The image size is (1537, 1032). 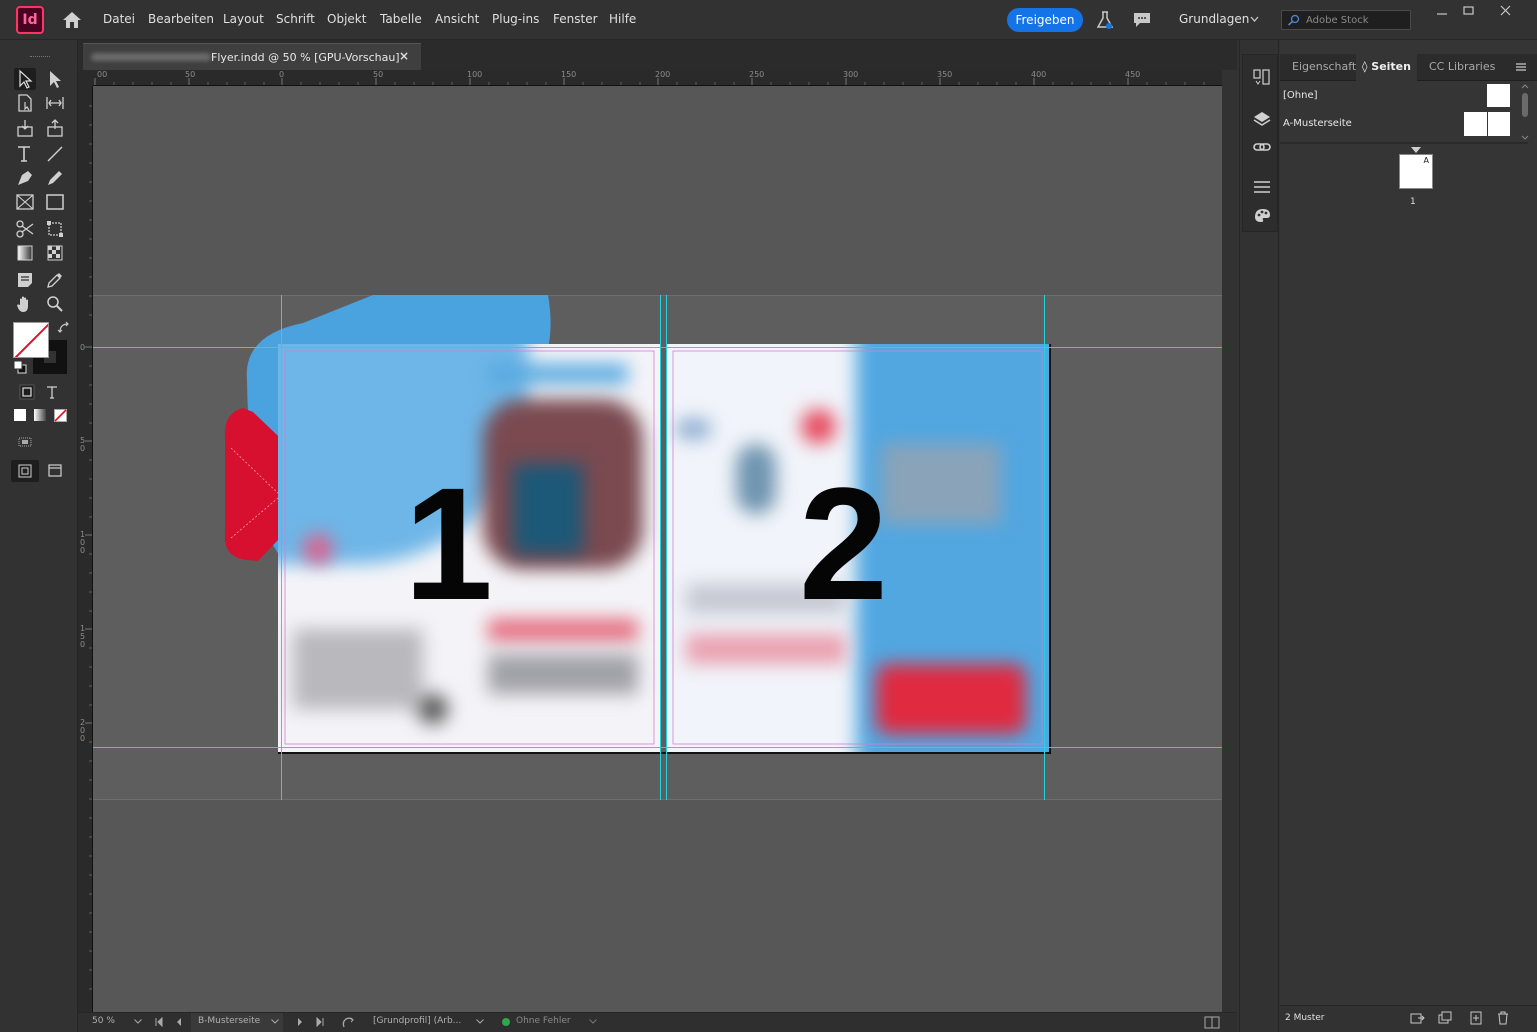 I want to click on next-page-icon, so click(x=300, y=1022).